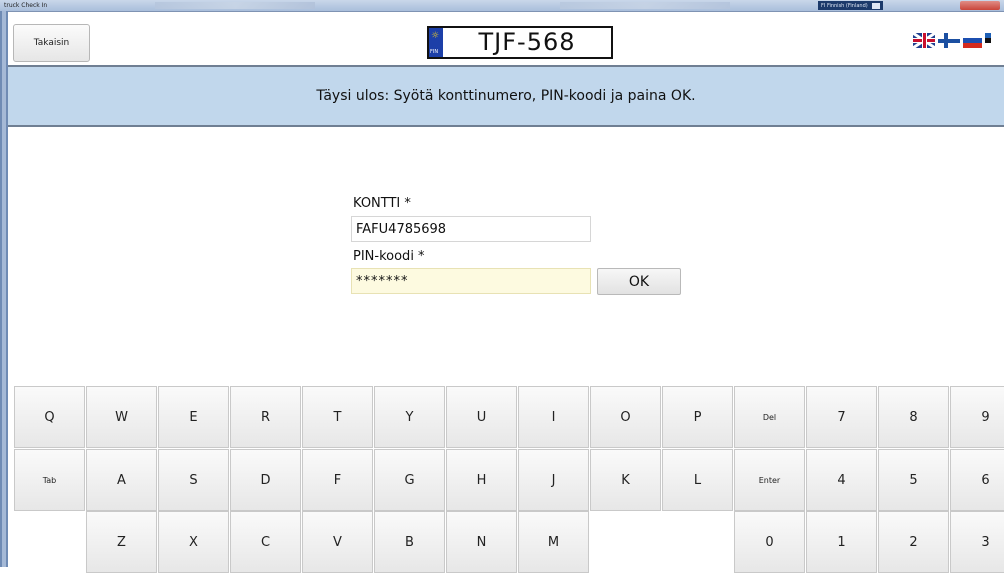 The image size is (1004, 573). I want to click on key-r: R, so click(265, 417).